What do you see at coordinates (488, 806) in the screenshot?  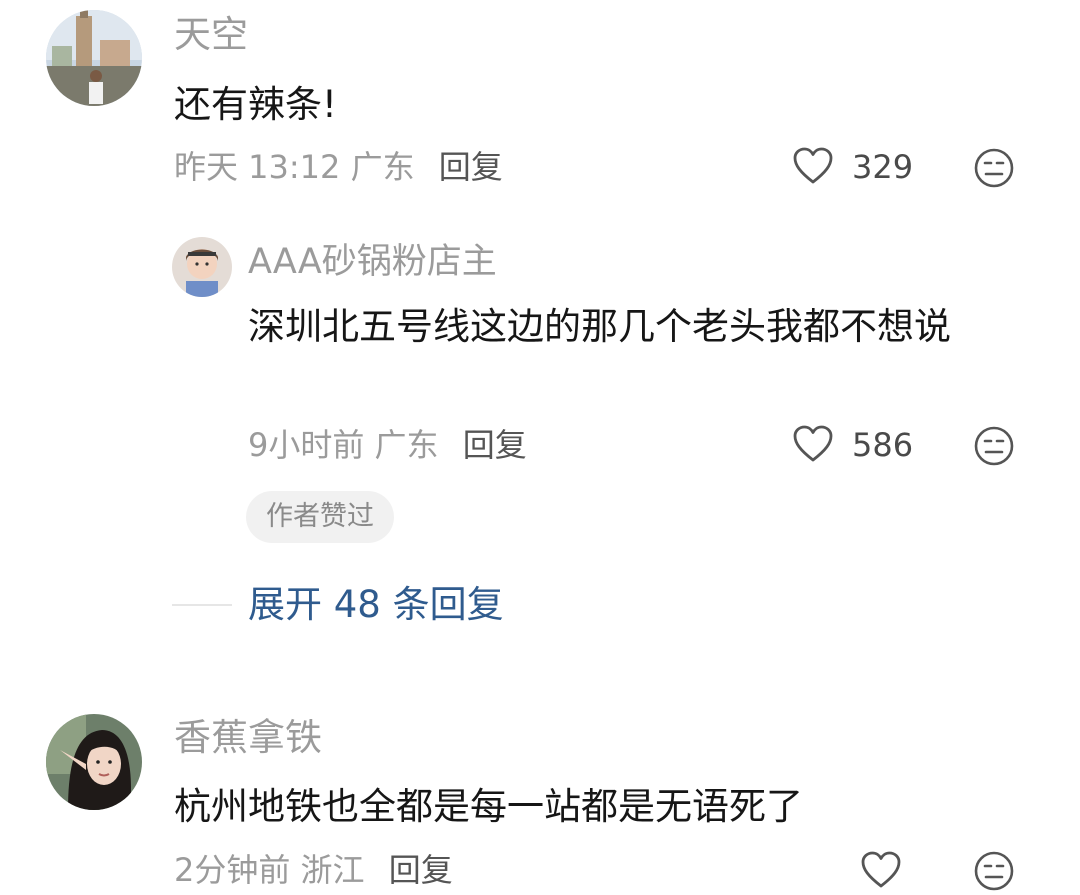 I see `comment-text: 杭州地铁也全都是每一站都是无语死了` at bounding box center [488, 806].